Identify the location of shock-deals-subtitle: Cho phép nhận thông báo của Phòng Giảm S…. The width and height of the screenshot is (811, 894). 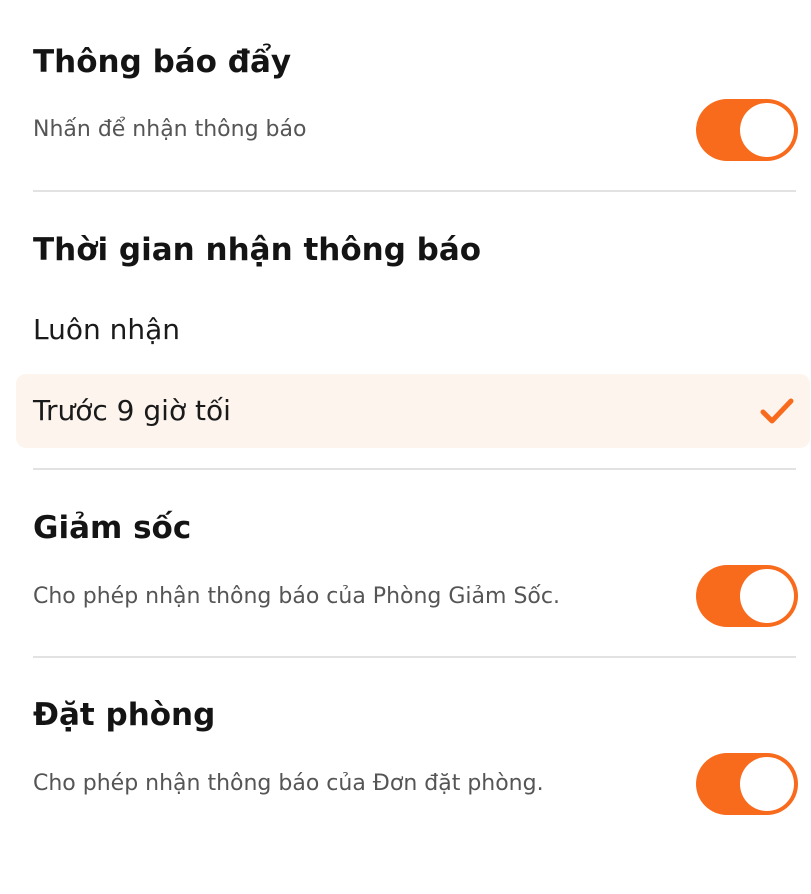
(296, 596).